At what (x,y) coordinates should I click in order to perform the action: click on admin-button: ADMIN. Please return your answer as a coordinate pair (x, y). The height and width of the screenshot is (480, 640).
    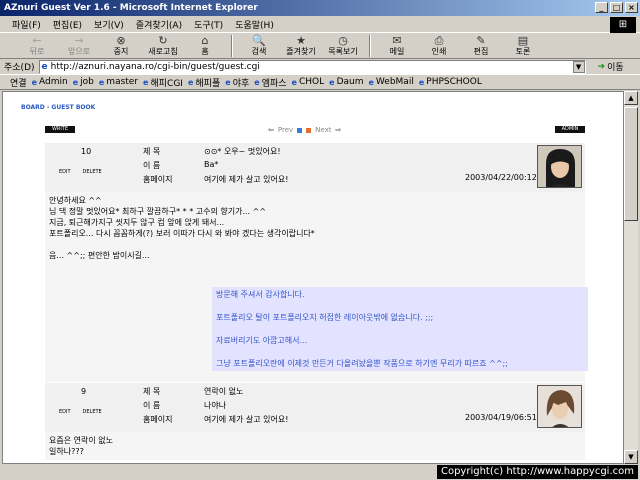
    Looking at the image, I should click on (570, 129).